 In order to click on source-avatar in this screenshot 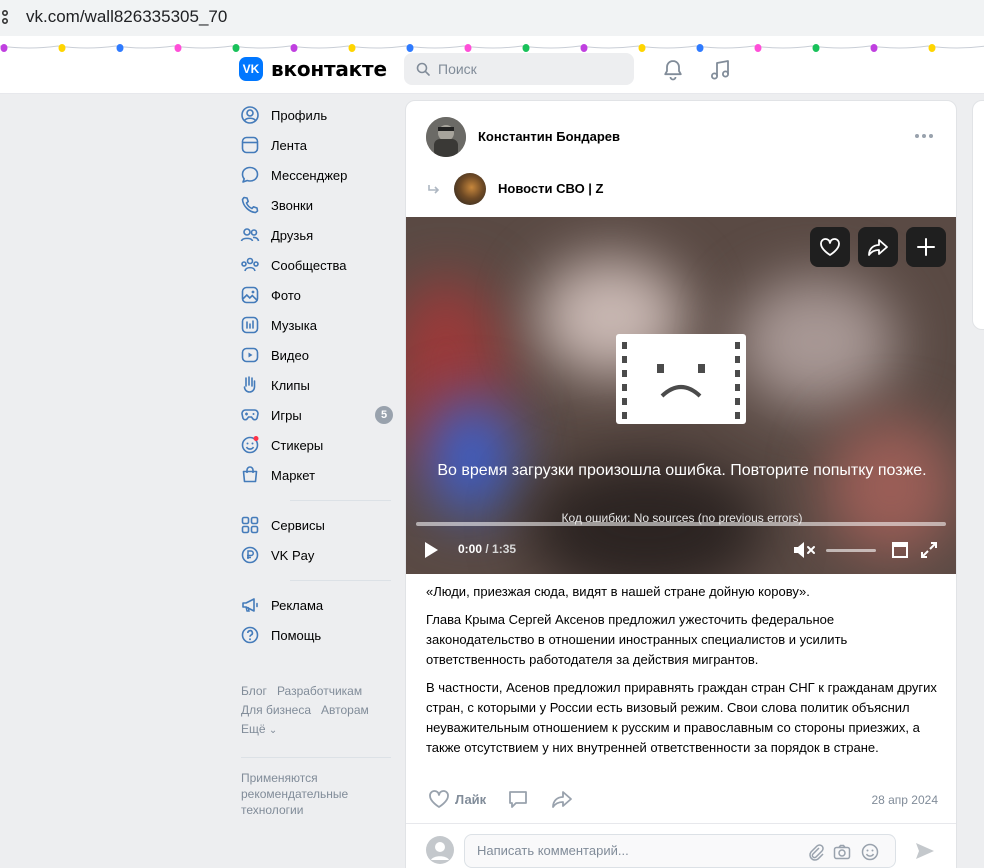, I will do `click(470, 189)`.